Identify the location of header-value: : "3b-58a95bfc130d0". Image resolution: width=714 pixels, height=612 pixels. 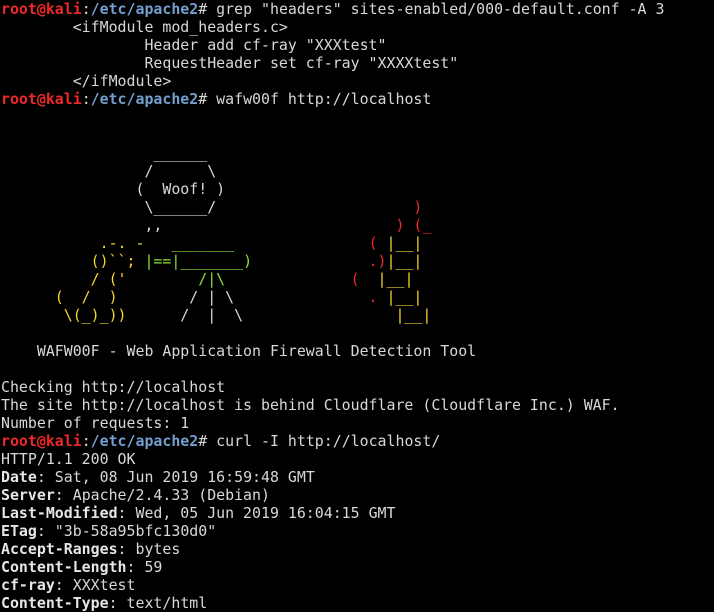
(126, 531).